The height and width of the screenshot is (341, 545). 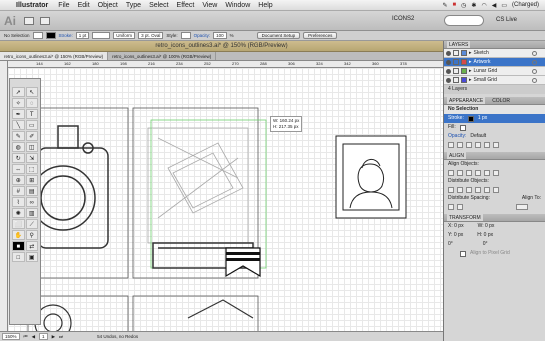 What do you see at coordinates (459, 44) in the screenshot?
I see `layers-tab: LAYERS` at bounding box center [459, 44].